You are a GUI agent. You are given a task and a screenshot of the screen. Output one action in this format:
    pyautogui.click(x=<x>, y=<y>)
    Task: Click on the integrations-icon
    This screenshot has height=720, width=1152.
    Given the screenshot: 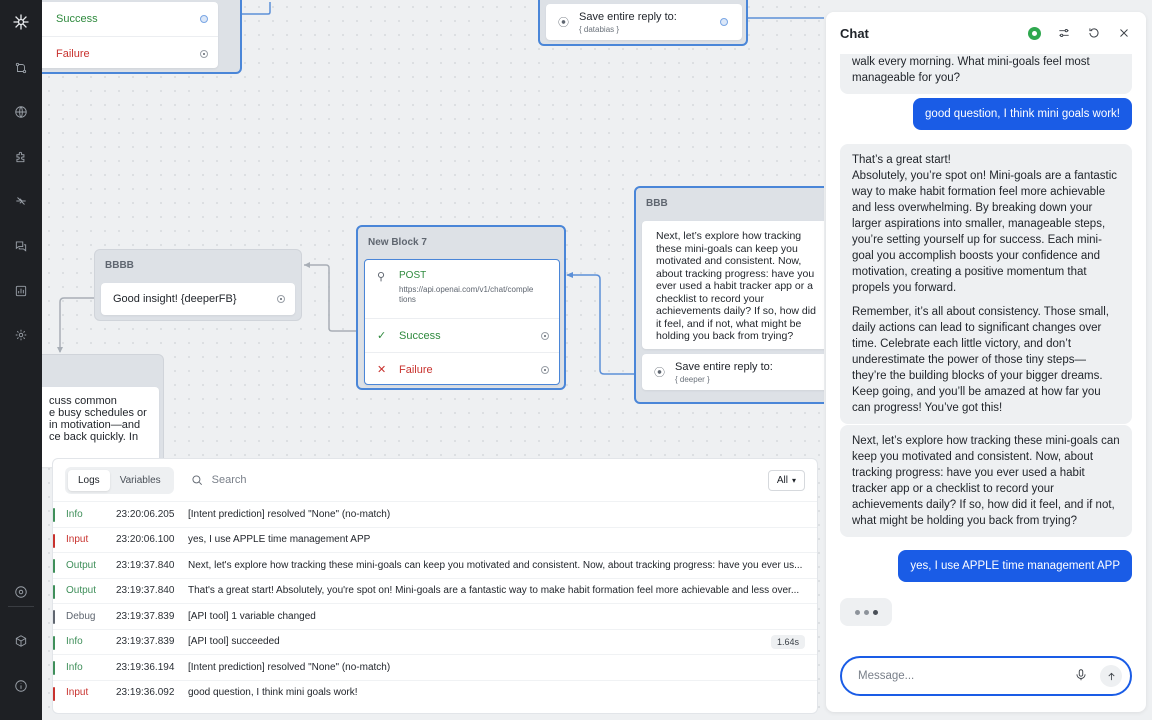 What is the action you would take?
    pyautogui.click(x=21, y=201)
    